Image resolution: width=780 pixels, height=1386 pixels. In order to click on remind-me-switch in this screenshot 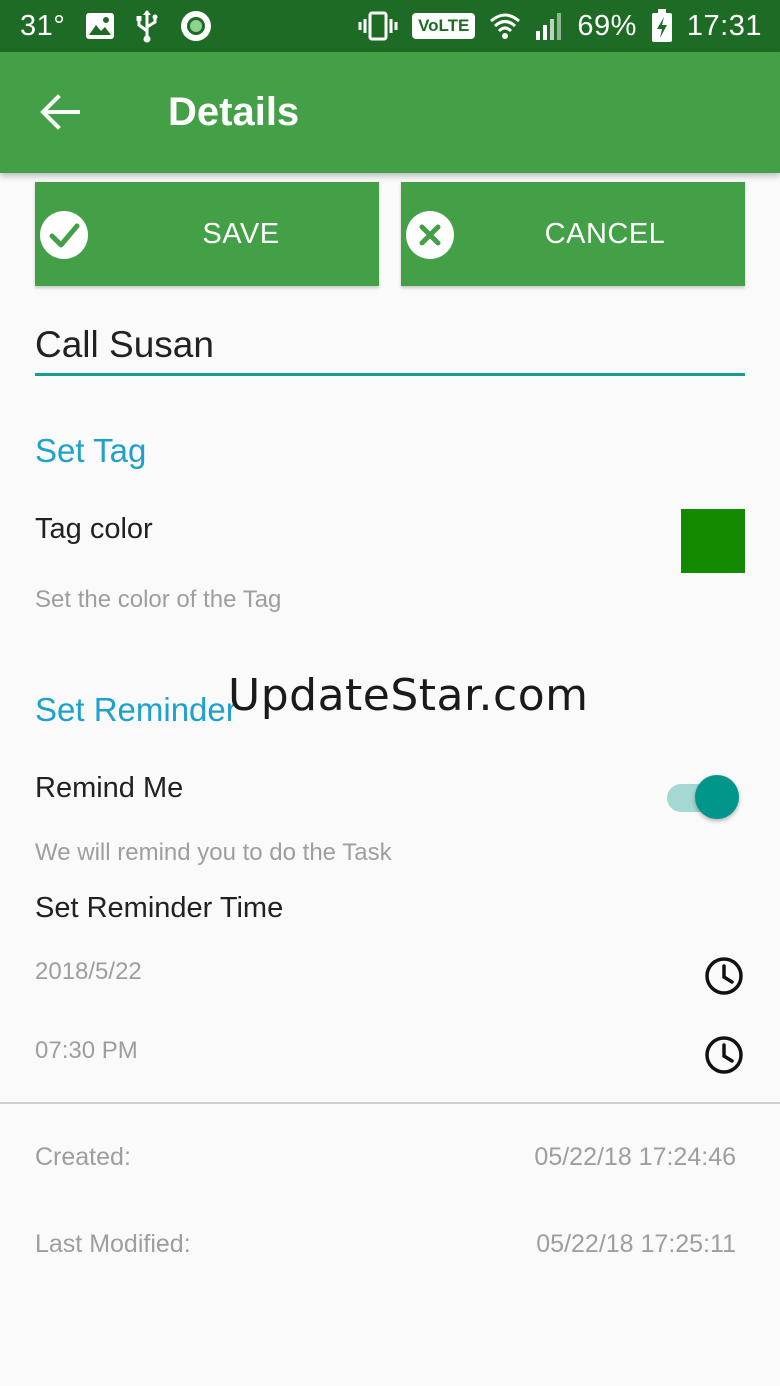, I will do `click(703, 798)`.